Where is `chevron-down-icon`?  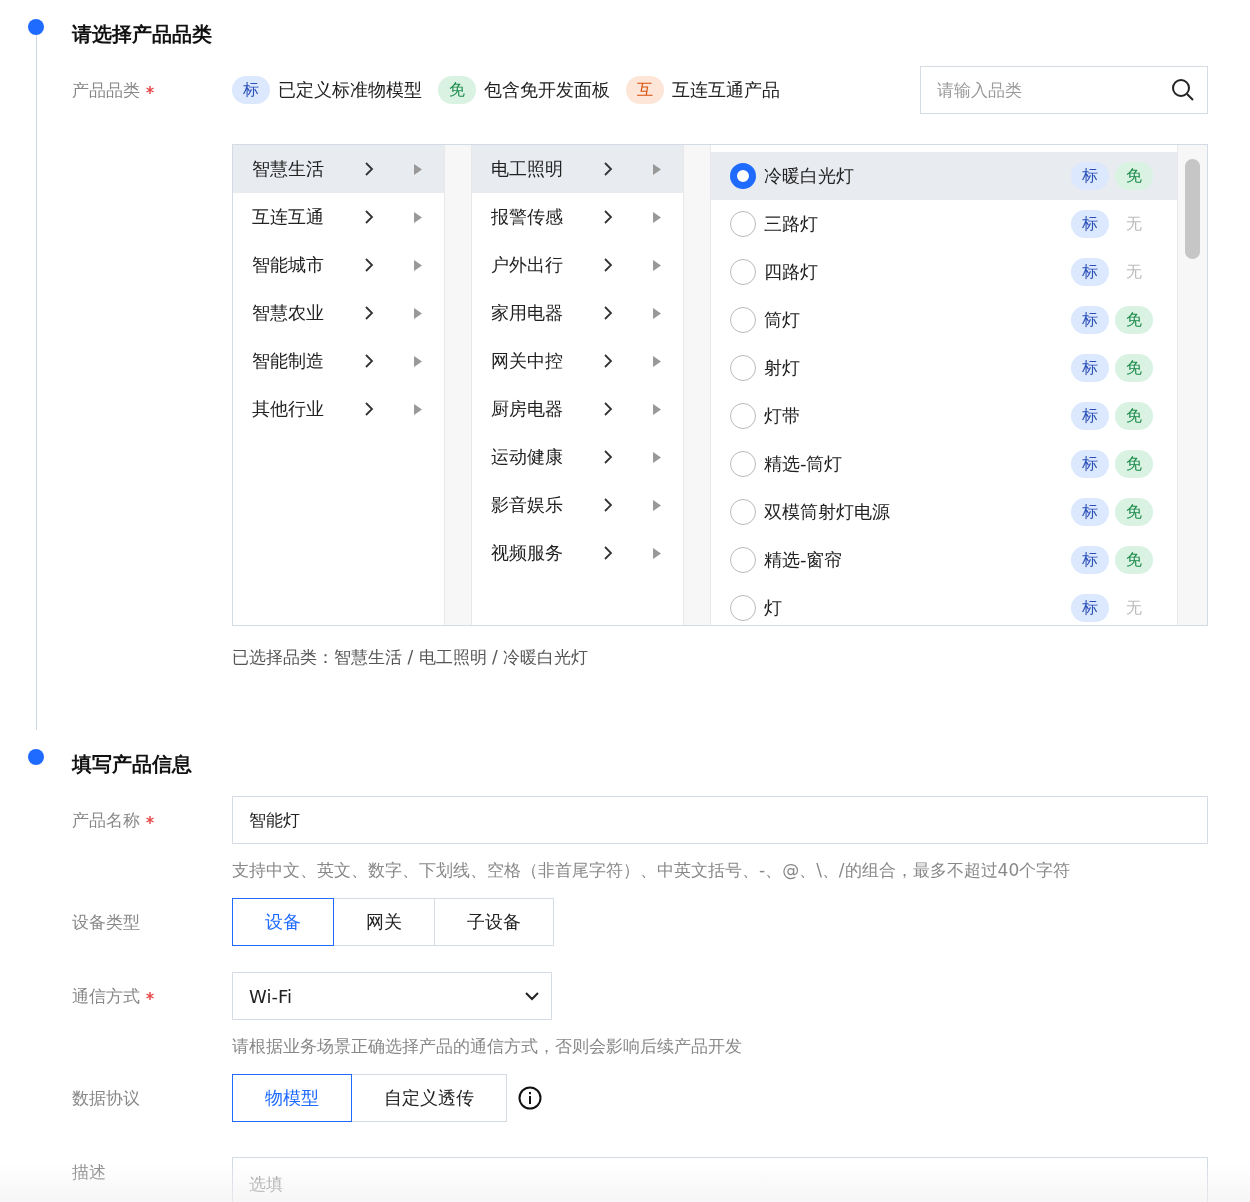 chevron-down-icon is located at coordinates (532, 996).